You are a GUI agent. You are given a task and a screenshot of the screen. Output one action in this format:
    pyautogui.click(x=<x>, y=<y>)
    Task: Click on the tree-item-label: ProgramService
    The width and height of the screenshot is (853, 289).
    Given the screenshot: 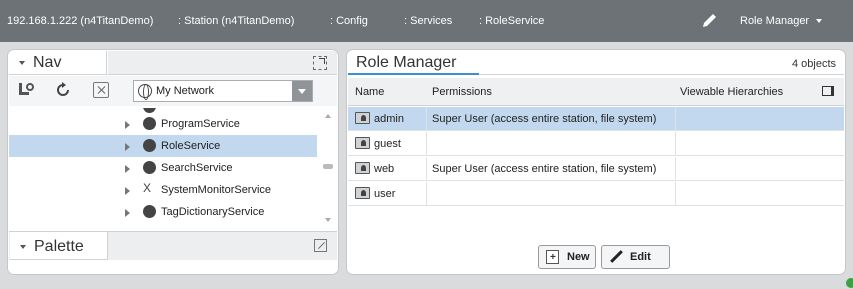 What is the action you would take?
    pyautogui.click(x=200, y=124)
    